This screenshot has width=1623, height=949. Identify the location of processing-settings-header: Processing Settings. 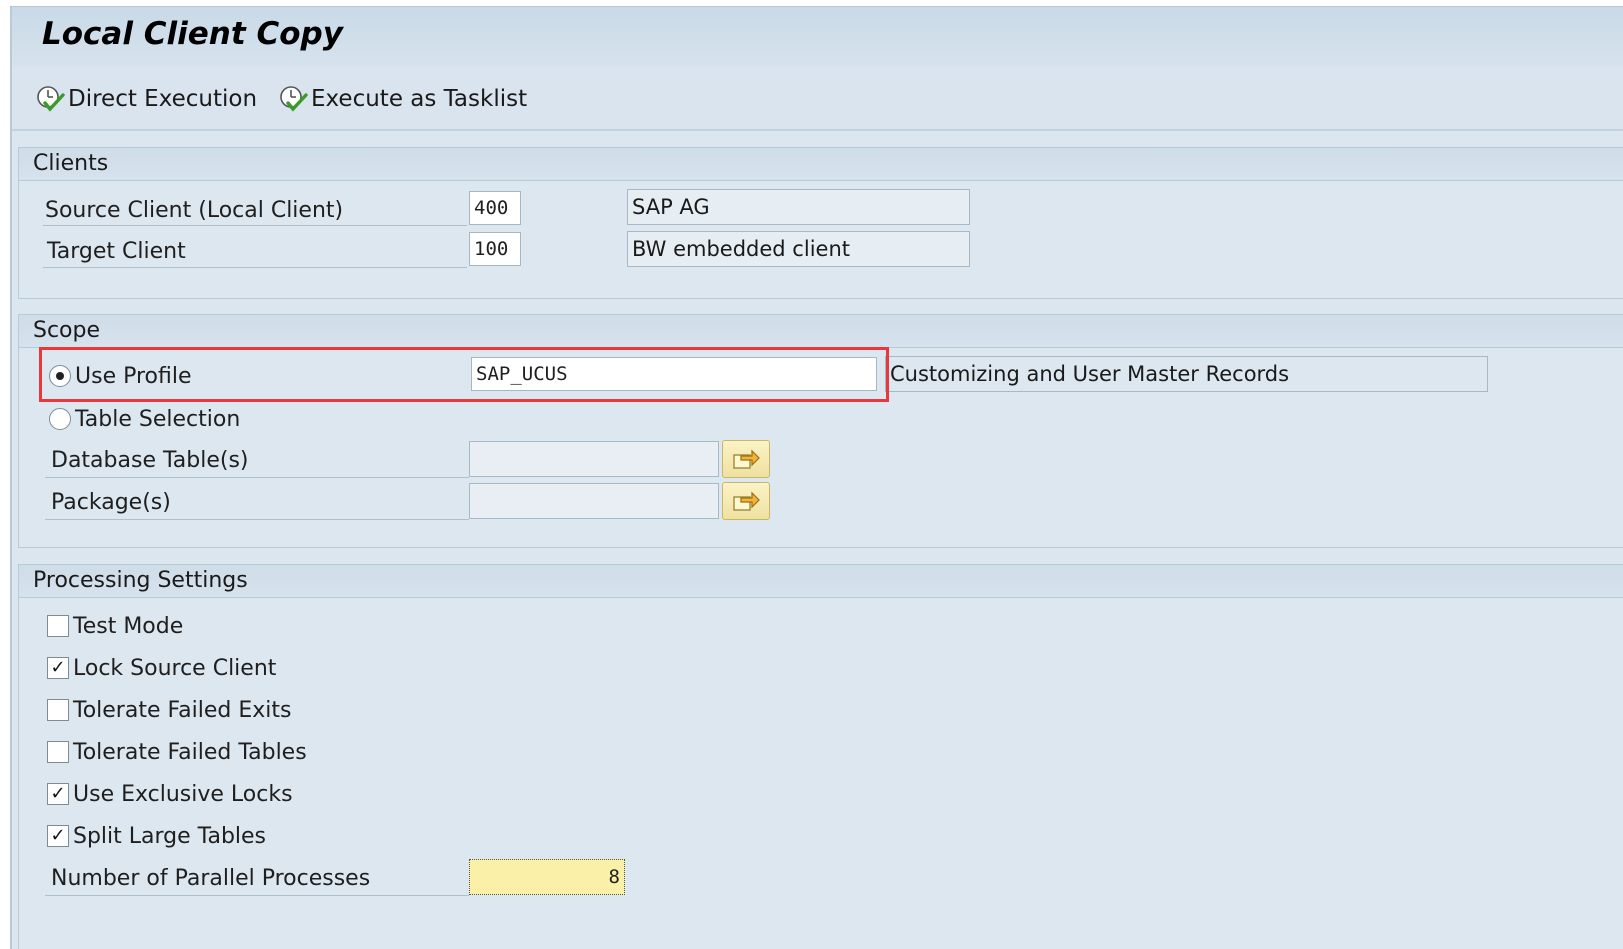
(821, 581).